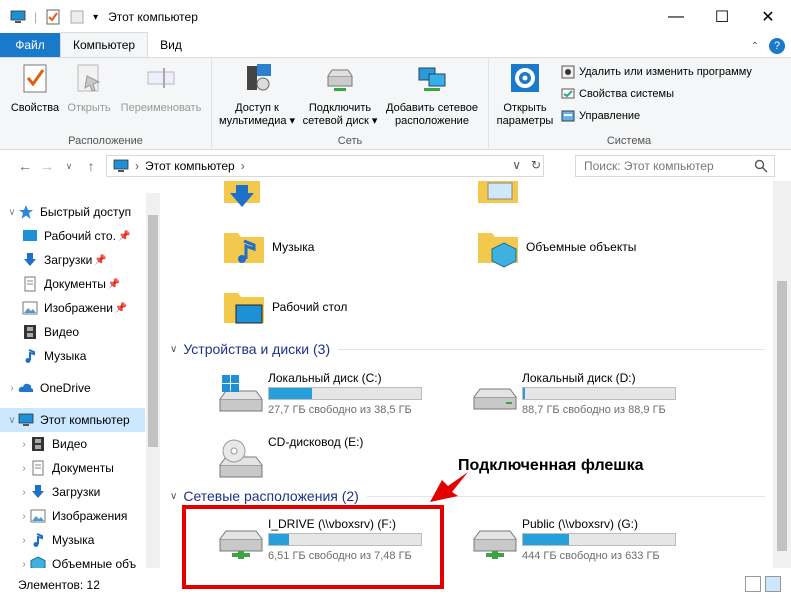 This screenshot has width=791, height=598. What do you see at coordinates (753, 584) in the screenshot?
I see `details-view-button` at bounding box center [753, 584].